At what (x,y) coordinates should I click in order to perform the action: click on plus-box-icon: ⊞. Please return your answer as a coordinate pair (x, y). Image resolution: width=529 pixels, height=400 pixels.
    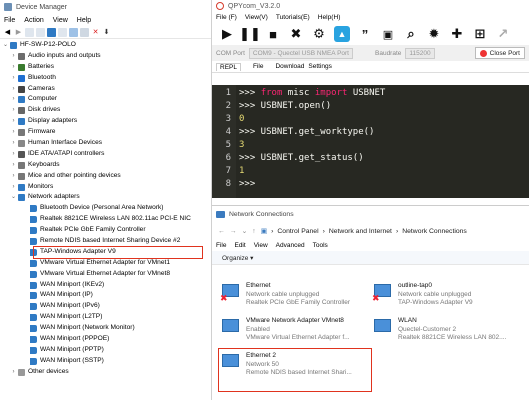
    Looking at the image, I should click on (480, 34).